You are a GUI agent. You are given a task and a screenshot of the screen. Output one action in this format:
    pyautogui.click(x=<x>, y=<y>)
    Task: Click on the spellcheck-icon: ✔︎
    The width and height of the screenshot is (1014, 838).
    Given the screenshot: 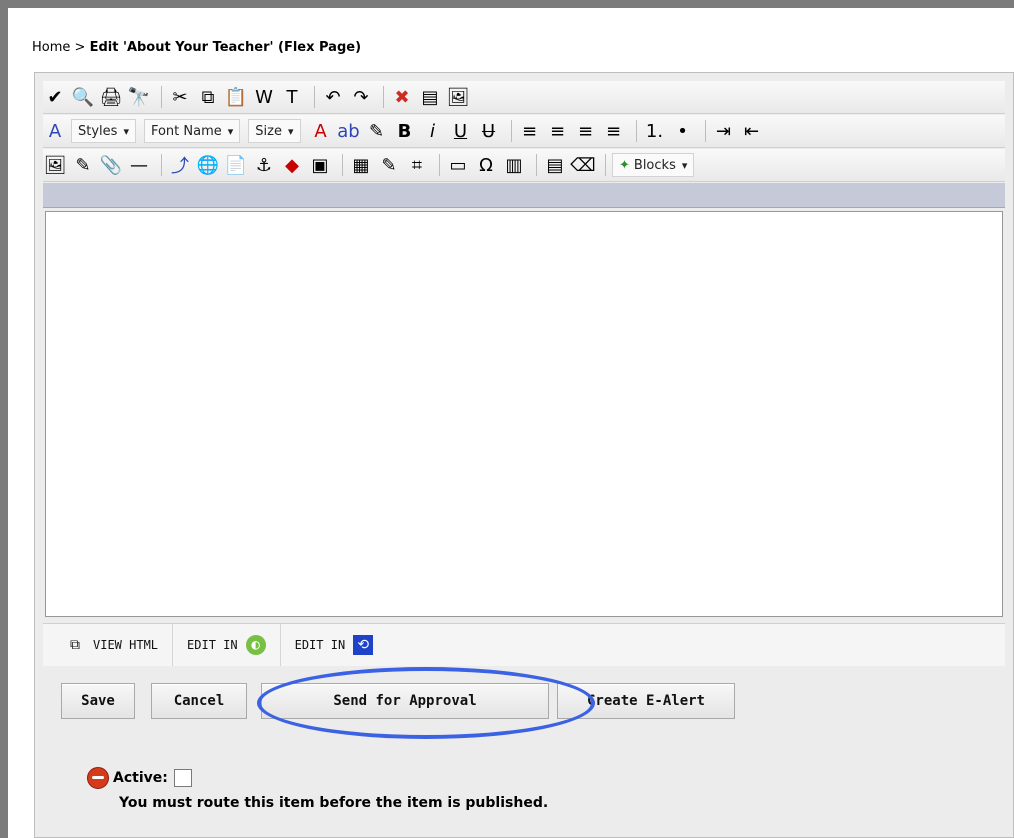 What is the action you would take?
    pyautogui.click(x=55, y=97)
    